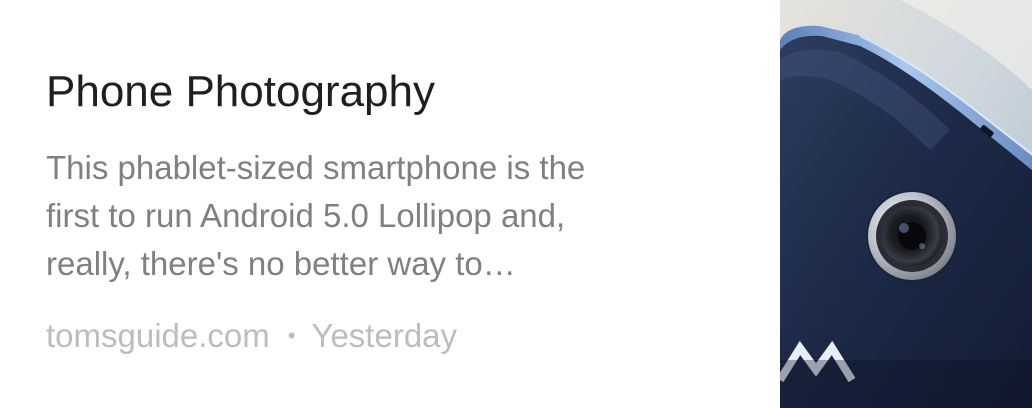  I want to click on card-meta: tomsguide.com • Yesterday, so click(251, 336).